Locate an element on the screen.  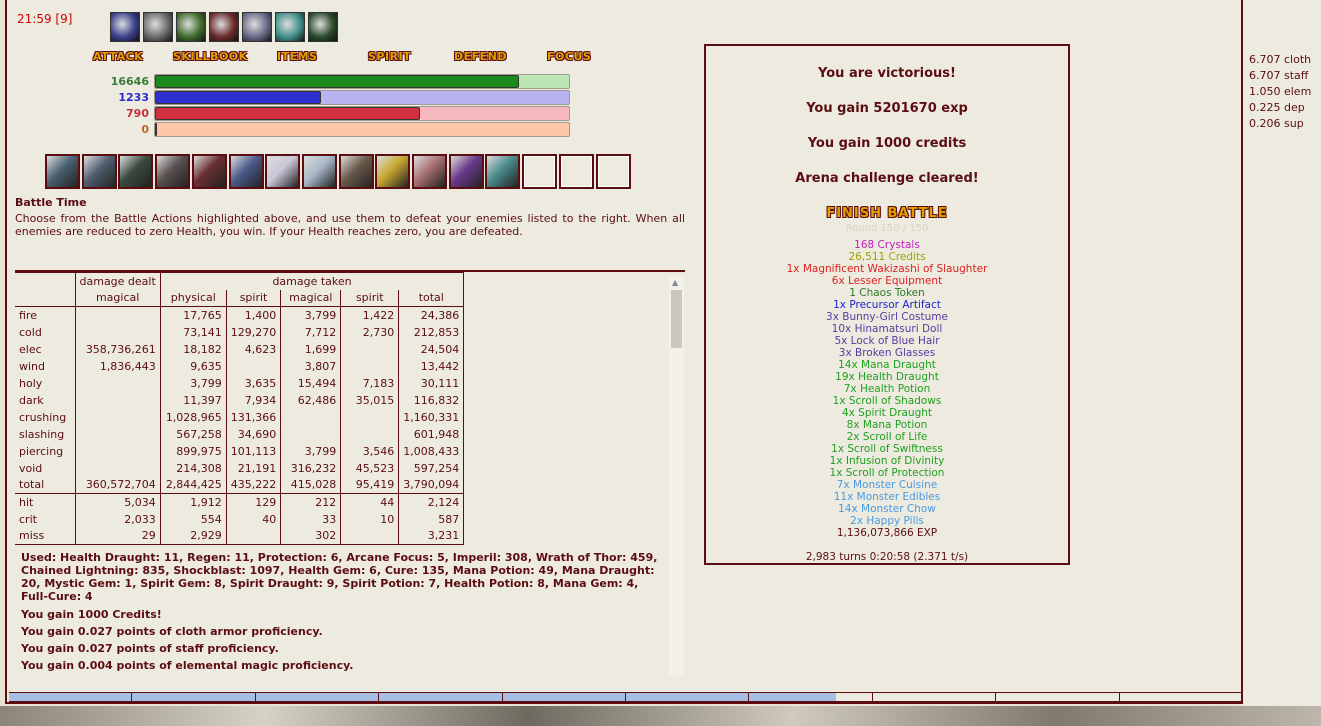
table-row: cold 73,141 129,270 7,712 2,730 212,853 is located at coordinates (240, 332).